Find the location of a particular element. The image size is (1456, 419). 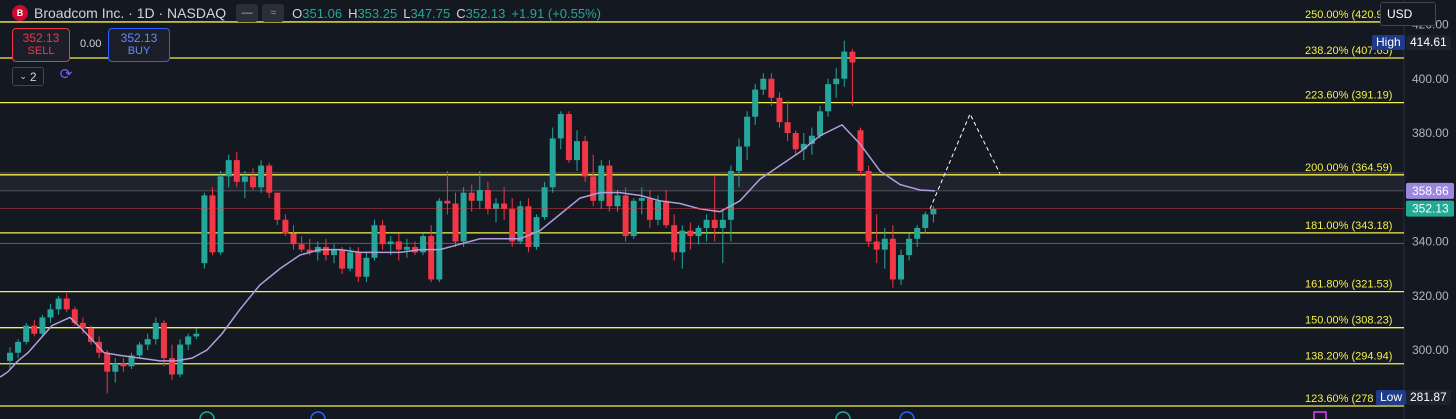

low-label: Low is located at coordinates (1391, 397).